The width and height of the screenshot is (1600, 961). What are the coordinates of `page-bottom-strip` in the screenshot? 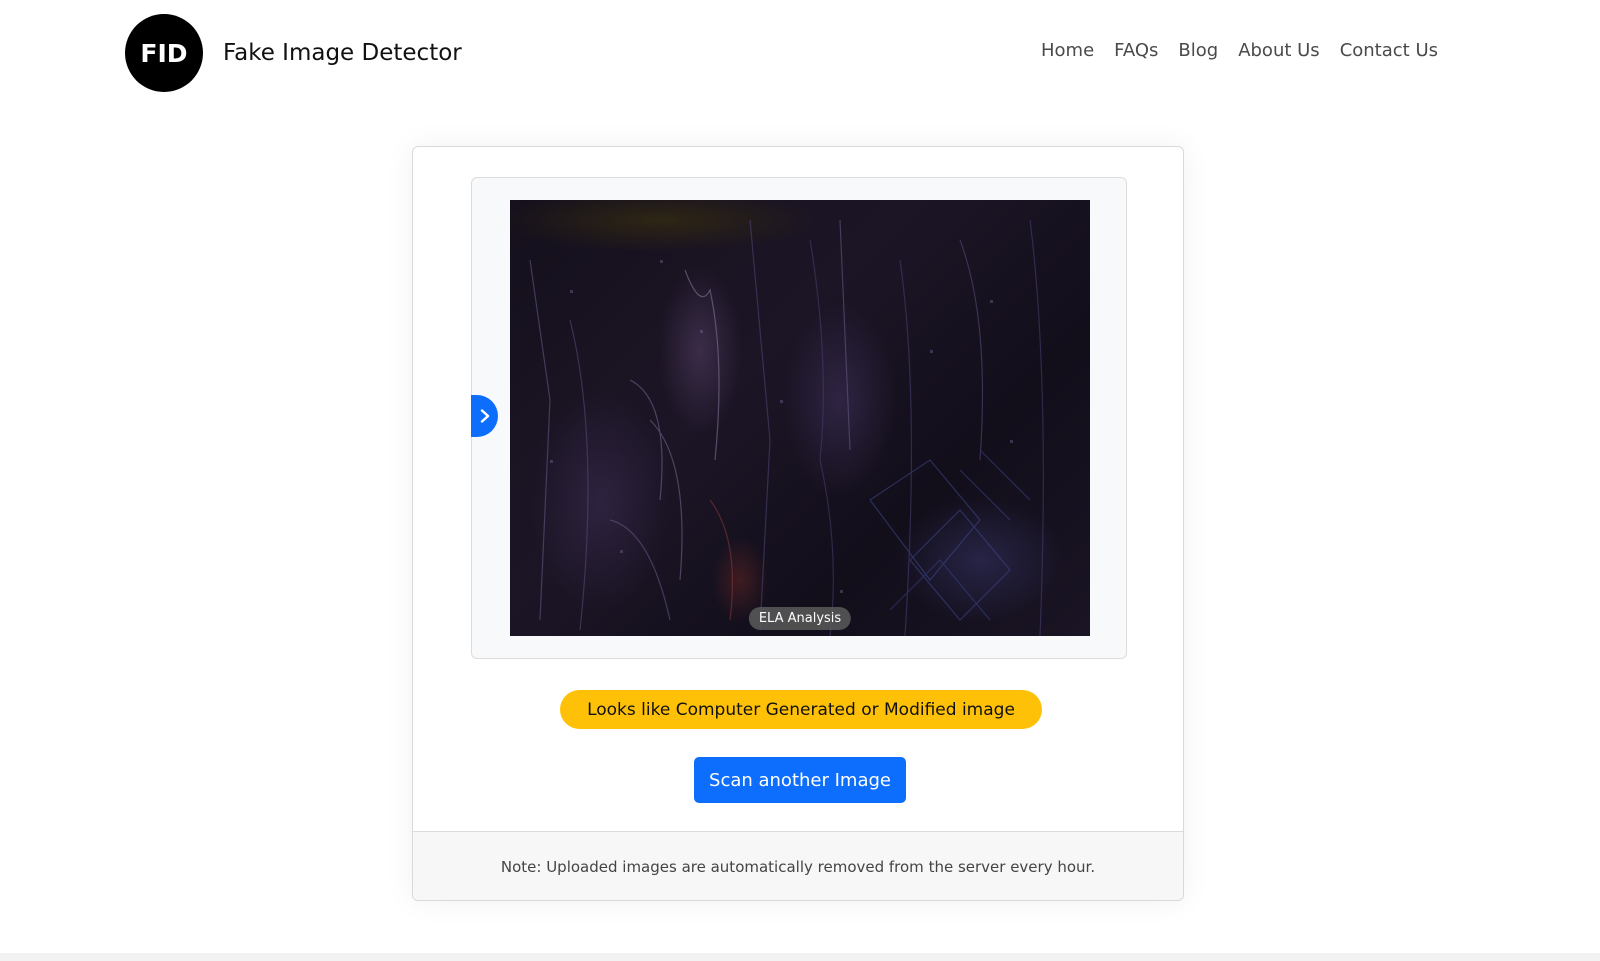 It's located at (800, 957).